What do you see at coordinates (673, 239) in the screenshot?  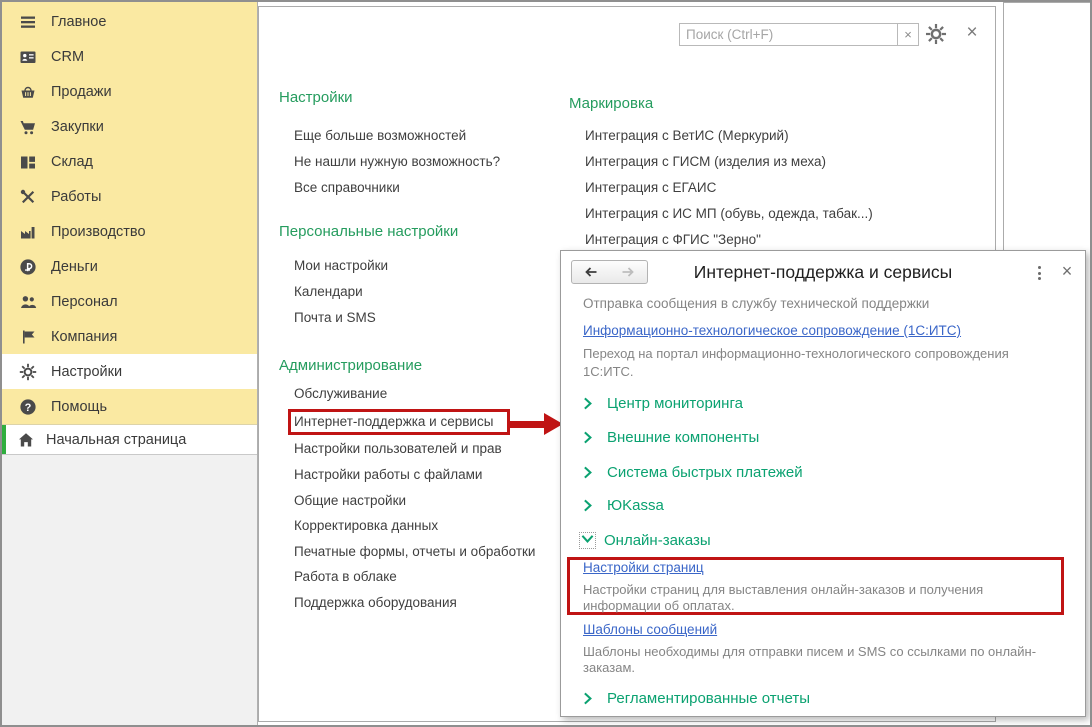 I see `link-fgis-zerno-integration: Интеграция с ФГИС "Зерно"` at bounding box center [673, 239].